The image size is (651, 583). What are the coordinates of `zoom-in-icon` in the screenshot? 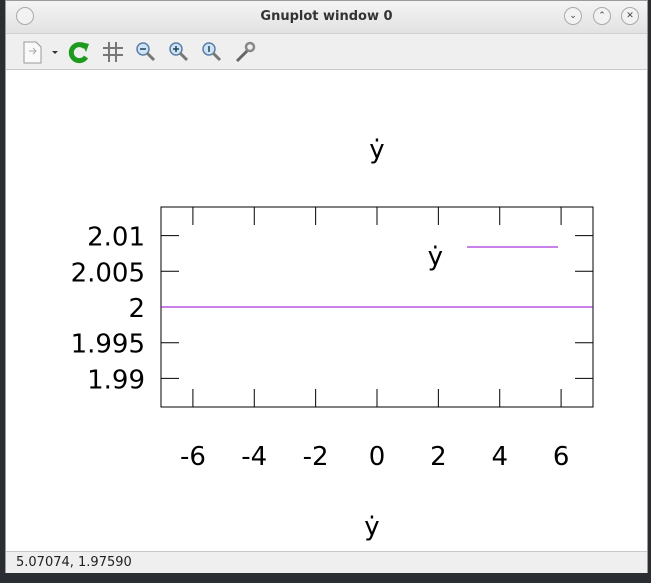 It's located at (179, 52).